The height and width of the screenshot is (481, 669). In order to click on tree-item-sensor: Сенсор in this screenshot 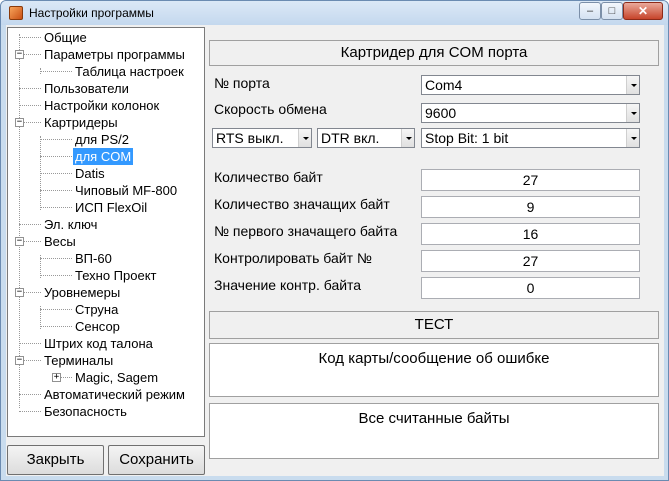, I will do `click(97, 326)`.